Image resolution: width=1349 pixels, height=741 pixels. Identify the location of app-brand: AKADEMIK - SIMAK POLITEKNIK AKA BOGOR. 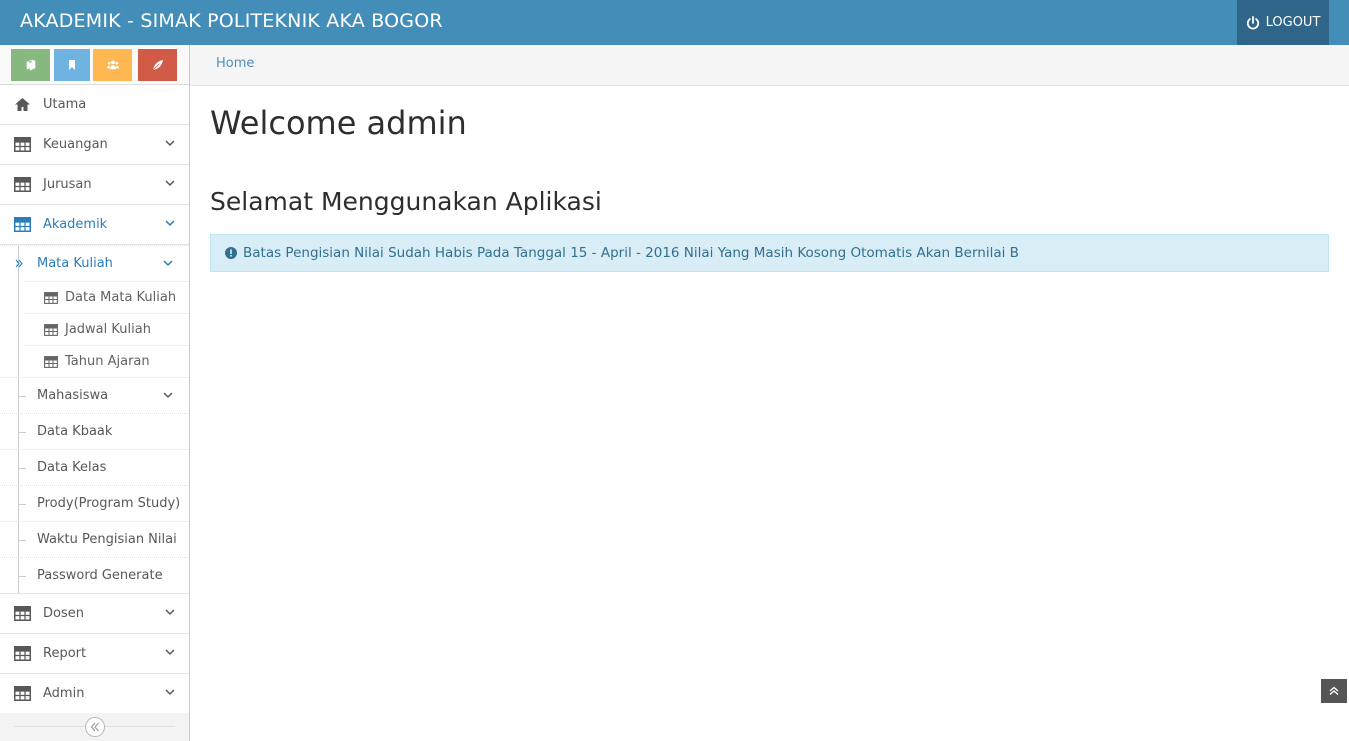
(231, 21).